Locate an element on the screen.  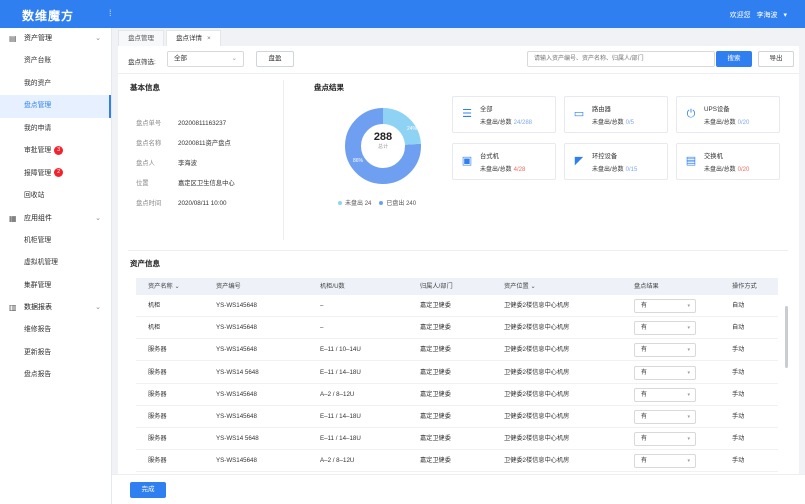
menu-collapse-icon: ⁞ is located at coordinates (110, 13).